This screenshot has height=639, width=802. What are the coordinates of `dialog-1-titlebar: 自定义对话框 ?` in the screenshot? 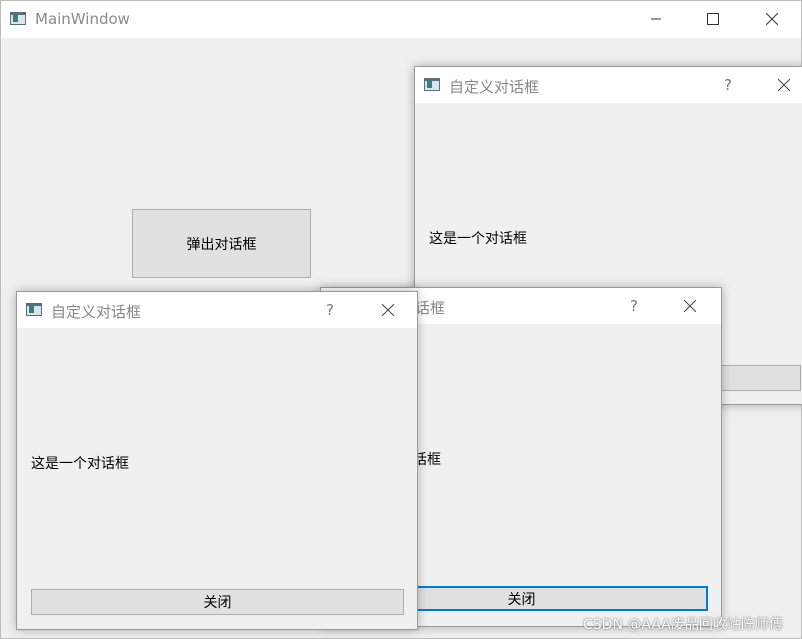 It's located at (608, 85).